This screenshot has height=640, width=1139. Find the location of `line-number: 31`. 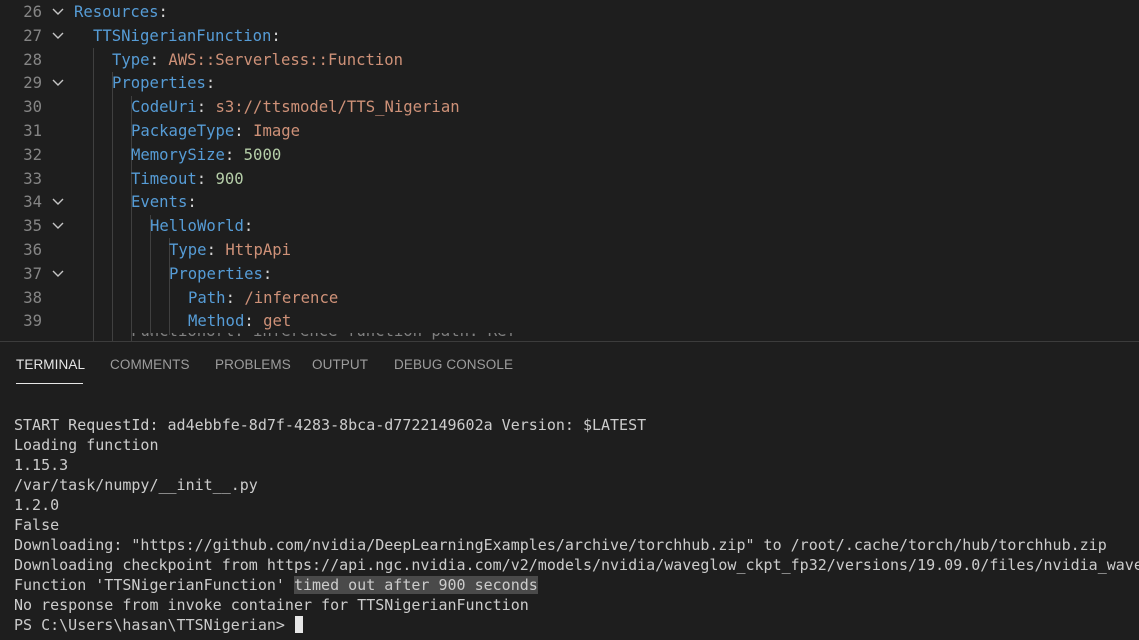

line-number: 31 is located at coordinates (32, 131).